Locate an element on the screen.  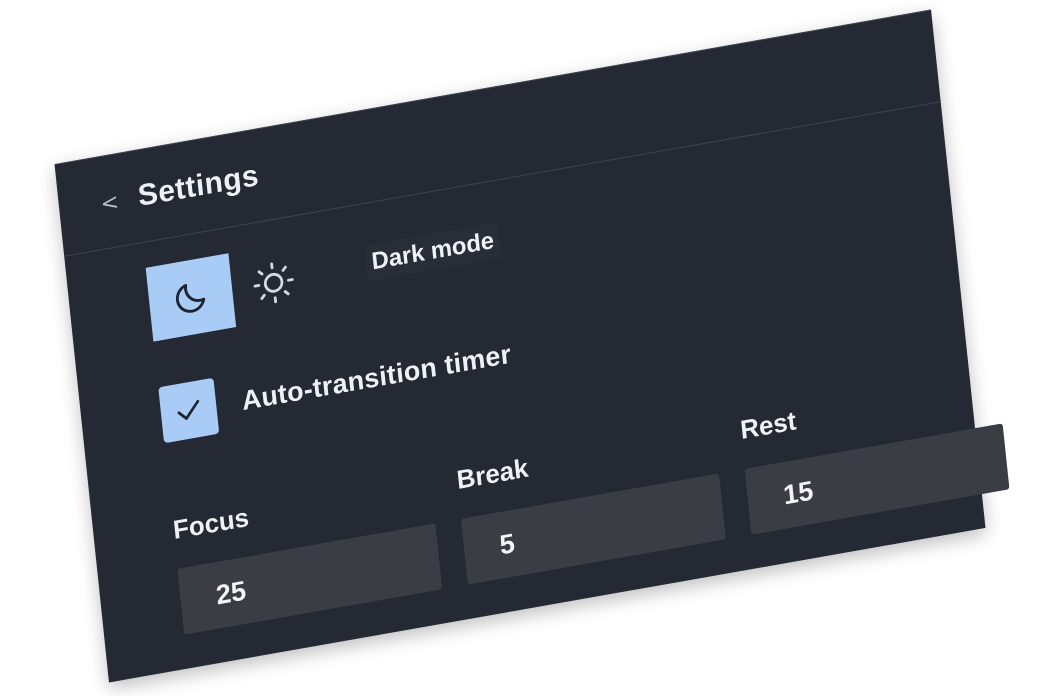
focus-input is located at coordinates (310, 579).